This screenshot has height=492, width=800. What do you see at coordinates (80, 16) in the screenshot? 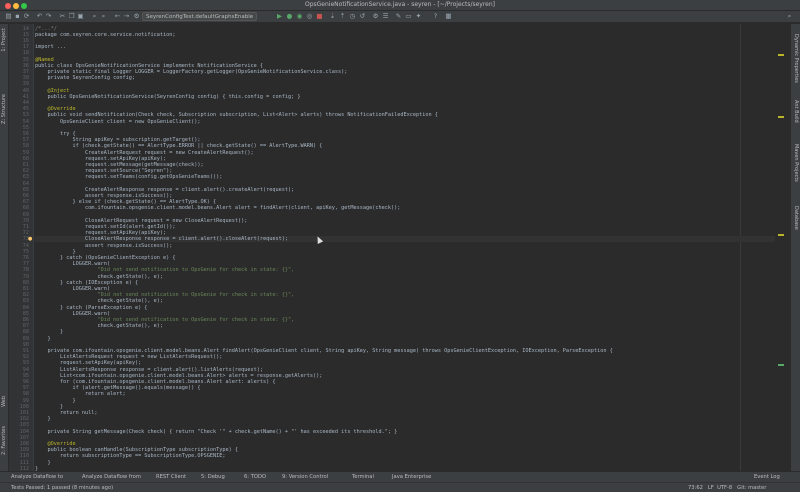
I see `paste-icon: ▣` at bounding box center [80, 16].